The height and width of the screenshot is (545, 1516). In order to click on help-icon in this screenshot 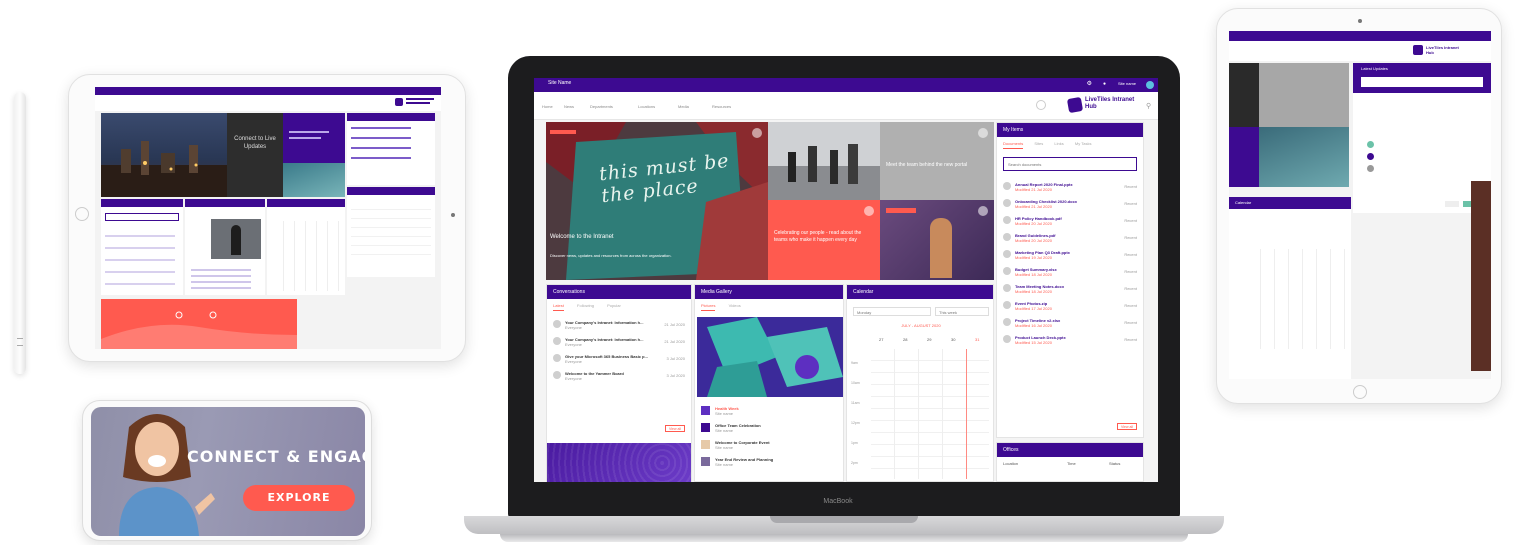, I will do `click(1041, 105)`.